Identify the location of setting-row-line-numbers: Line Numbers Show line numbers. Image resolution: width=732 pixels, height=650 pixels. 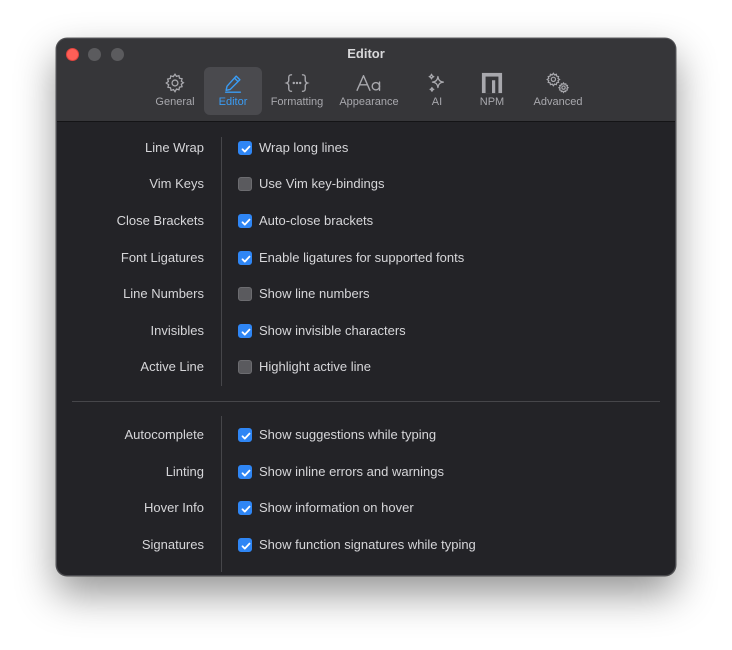
(366, 294).